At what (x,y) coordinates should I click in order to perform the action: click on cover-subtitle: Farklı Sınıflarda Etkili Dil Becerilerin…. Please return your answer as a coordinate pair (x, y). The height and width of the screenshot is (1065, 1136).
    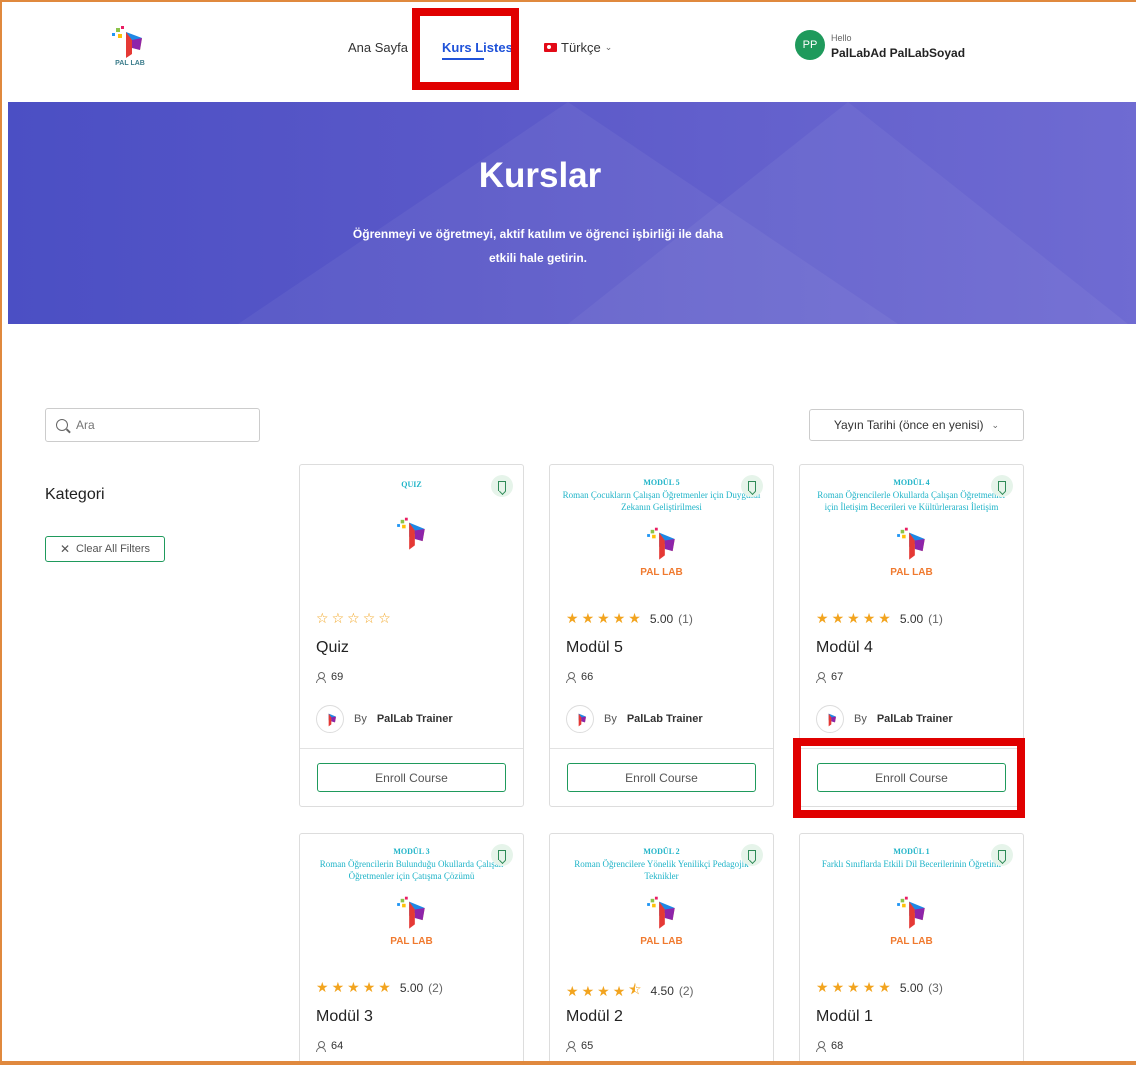
    Looking at the image, I should click on (911, 864).